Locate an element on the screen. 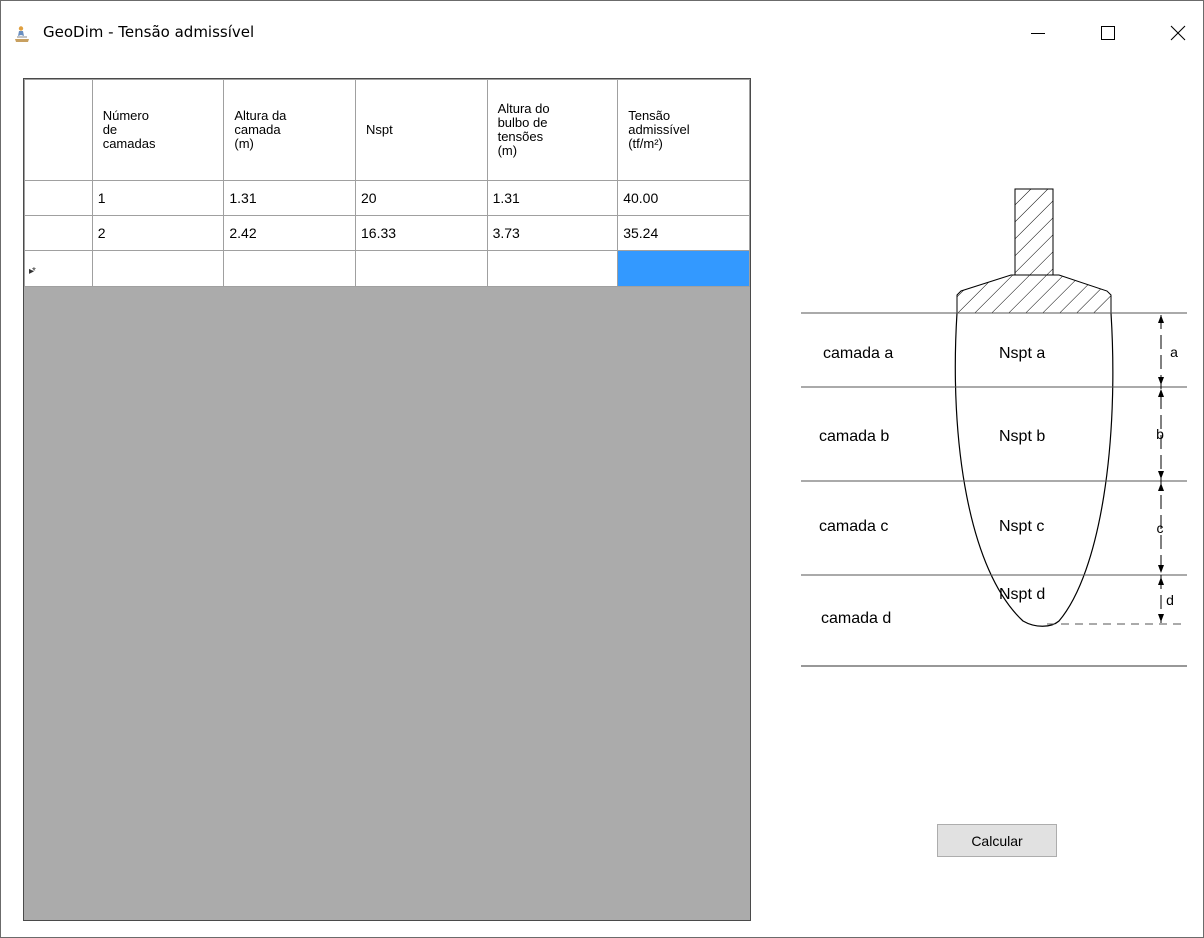  corner-header-cell is located at coordinates (58, 130).